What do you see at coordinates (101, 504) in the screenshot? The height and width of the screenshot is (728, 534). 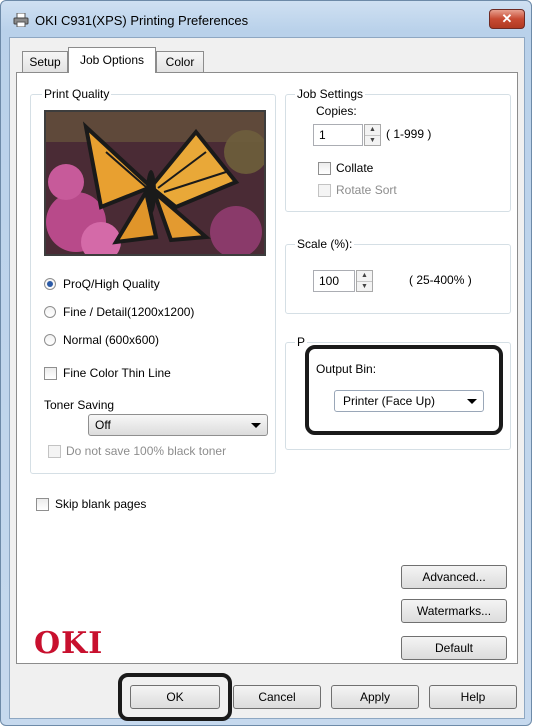 I see `skip-blank-pages-label: Skip blank pages` at bounding box center [101, 504].